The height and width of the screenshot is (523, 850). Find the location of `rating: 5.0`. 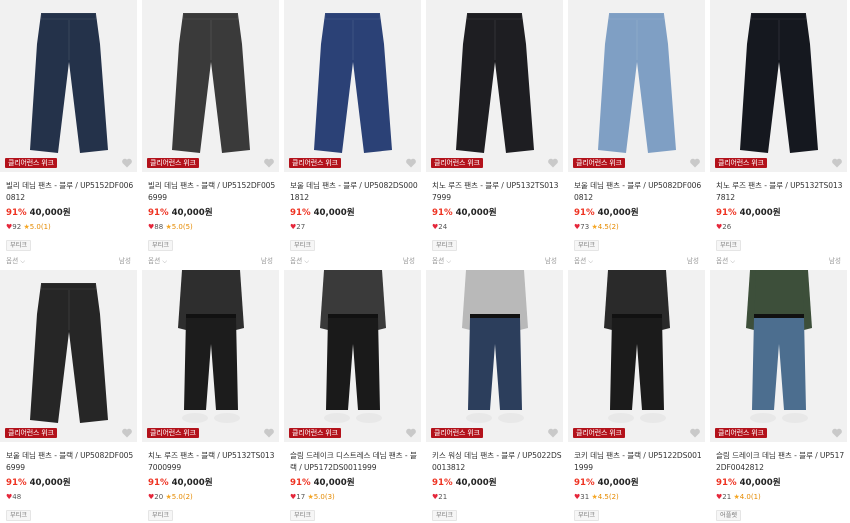

rating: 5.0 is located at coordinates (177, 227).